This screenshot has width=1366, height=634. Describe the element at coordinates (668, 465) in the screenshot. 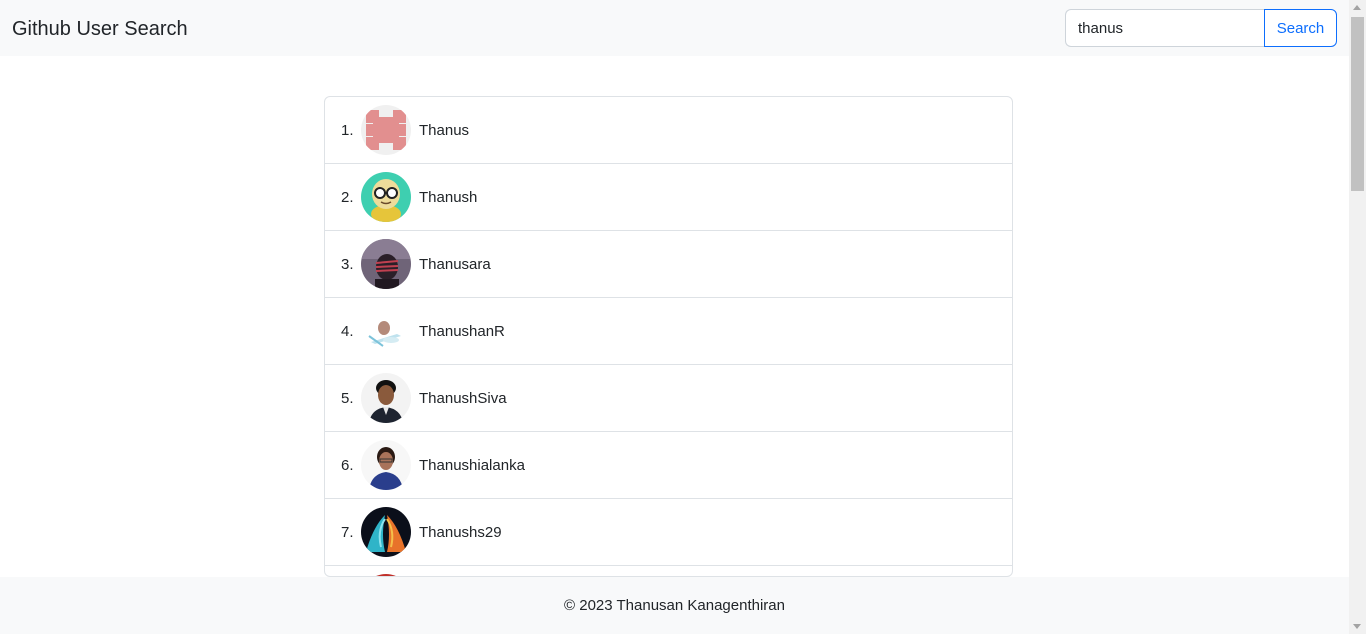

I see `list-item: 6. Thanushialanka` at that location.